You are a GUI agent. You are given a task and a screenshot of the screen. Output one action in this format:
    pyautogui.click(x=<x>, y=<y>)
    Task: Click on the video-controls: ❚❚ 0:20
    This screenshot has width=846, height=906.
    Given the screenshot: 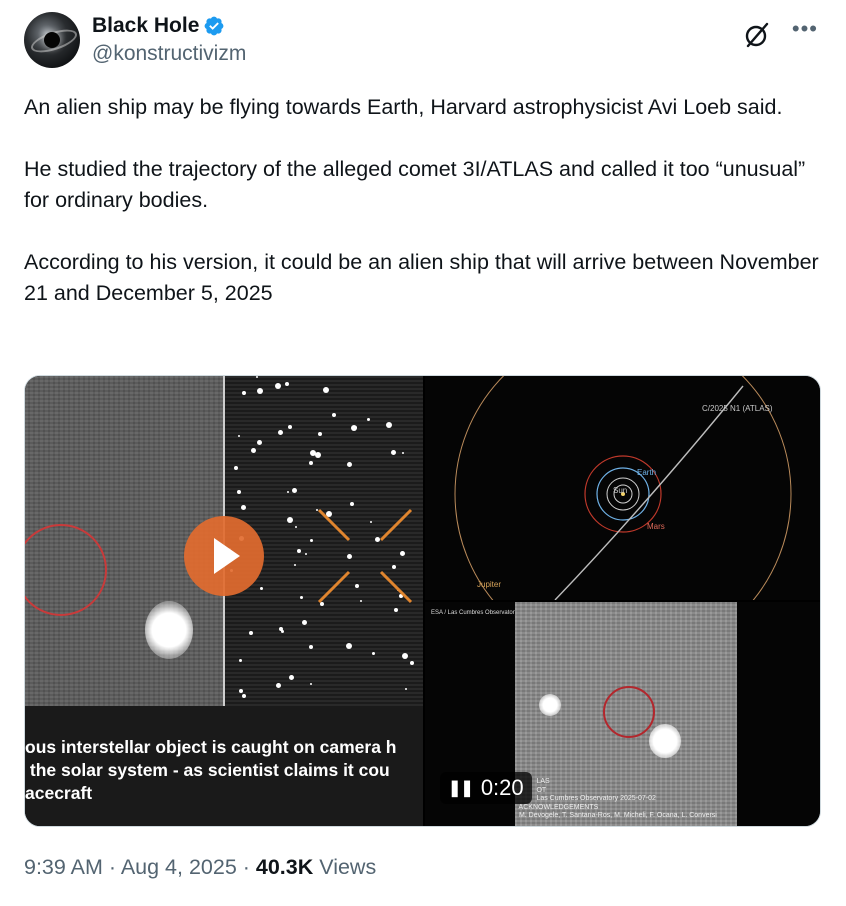 What is the action you would take?
    pyautogui.click(x=486, y=788)
    